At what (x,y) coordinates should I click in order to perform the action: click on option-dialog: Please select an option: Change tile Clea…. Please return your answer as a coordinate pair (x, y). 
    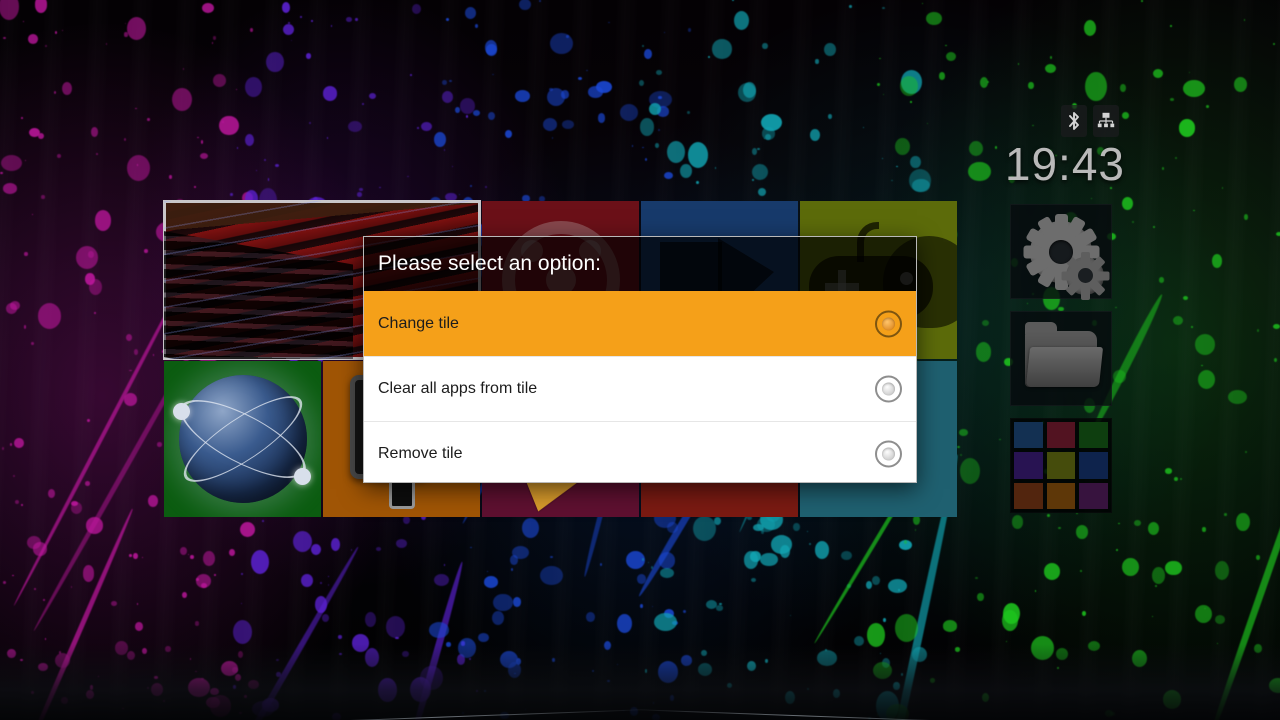
    Looking at the image, I should click on (640, 359).